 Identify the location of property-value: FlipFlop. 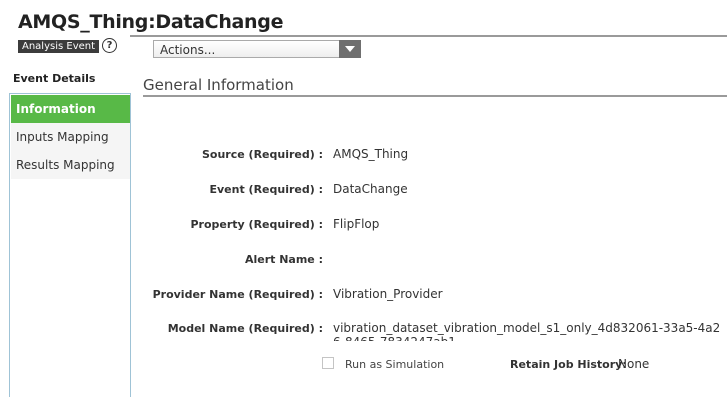
(356, 224).